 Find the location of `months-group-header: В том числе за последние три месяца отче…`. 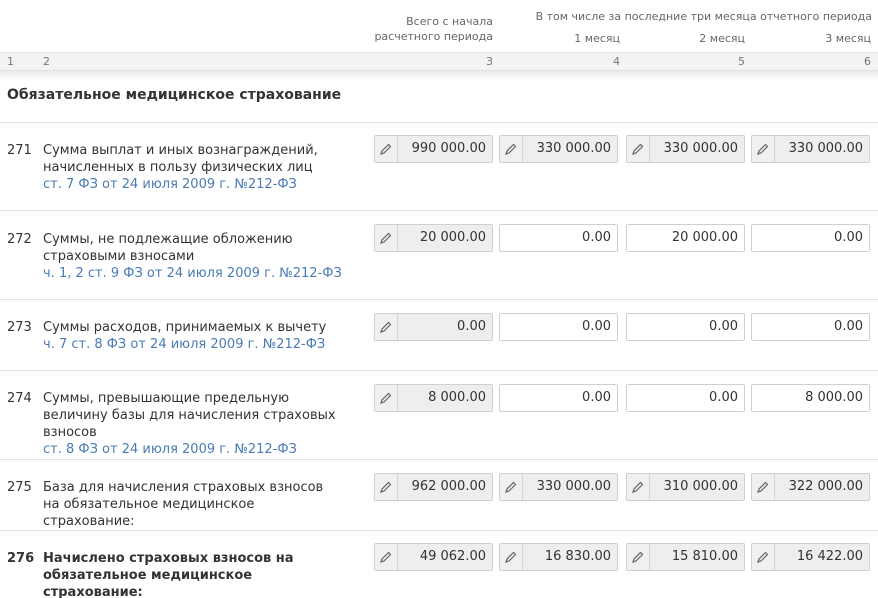

months-group-header: В том числе за последние три месяца отче… is located at coordinates (703, 16).